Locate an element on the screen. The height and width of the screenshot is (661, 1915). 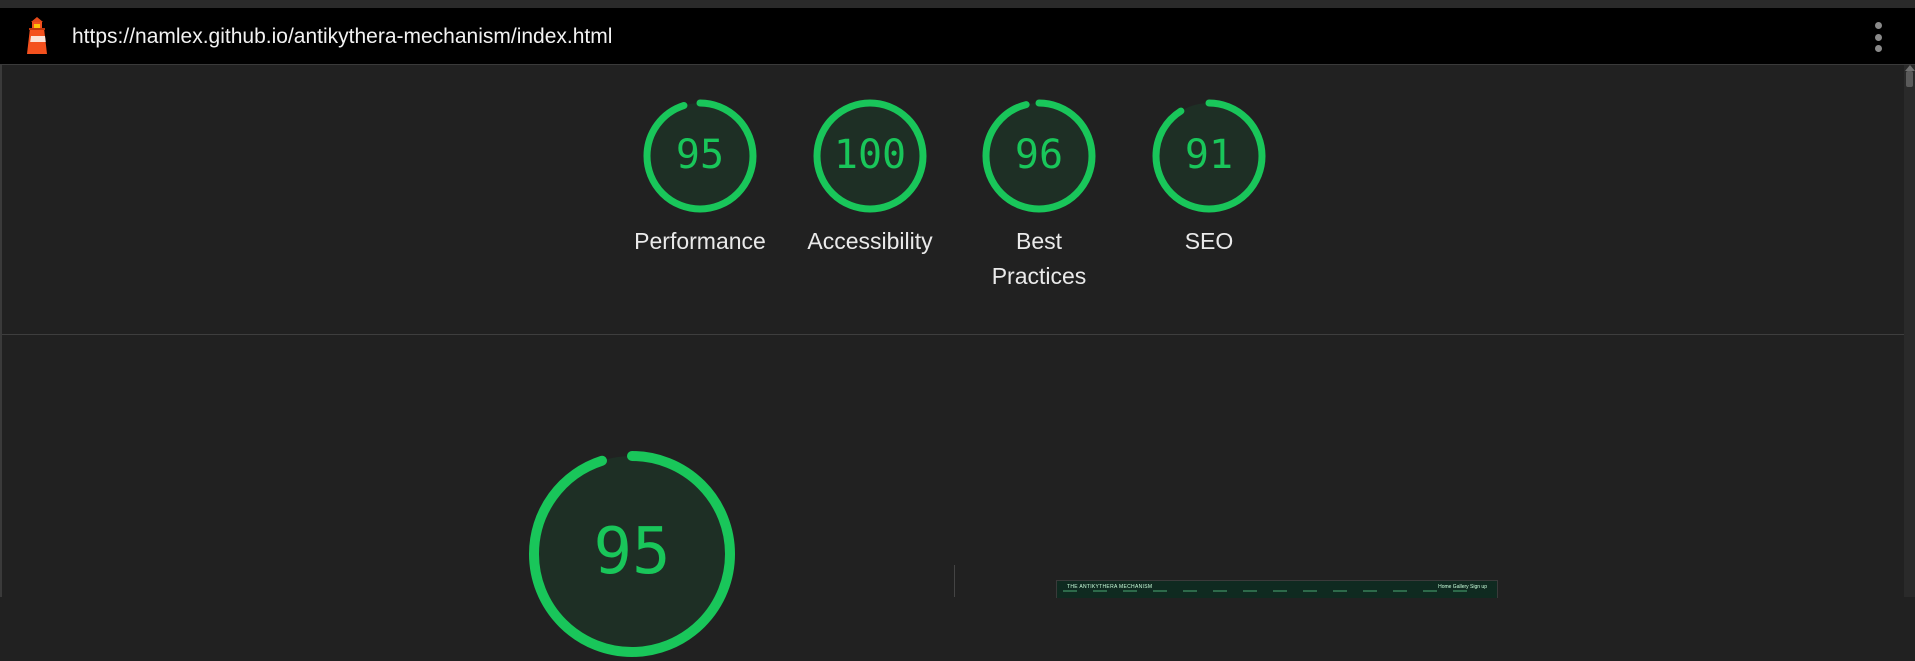
gauge-accessibility: 100 Accessibility is located at coordinates (870, 178).